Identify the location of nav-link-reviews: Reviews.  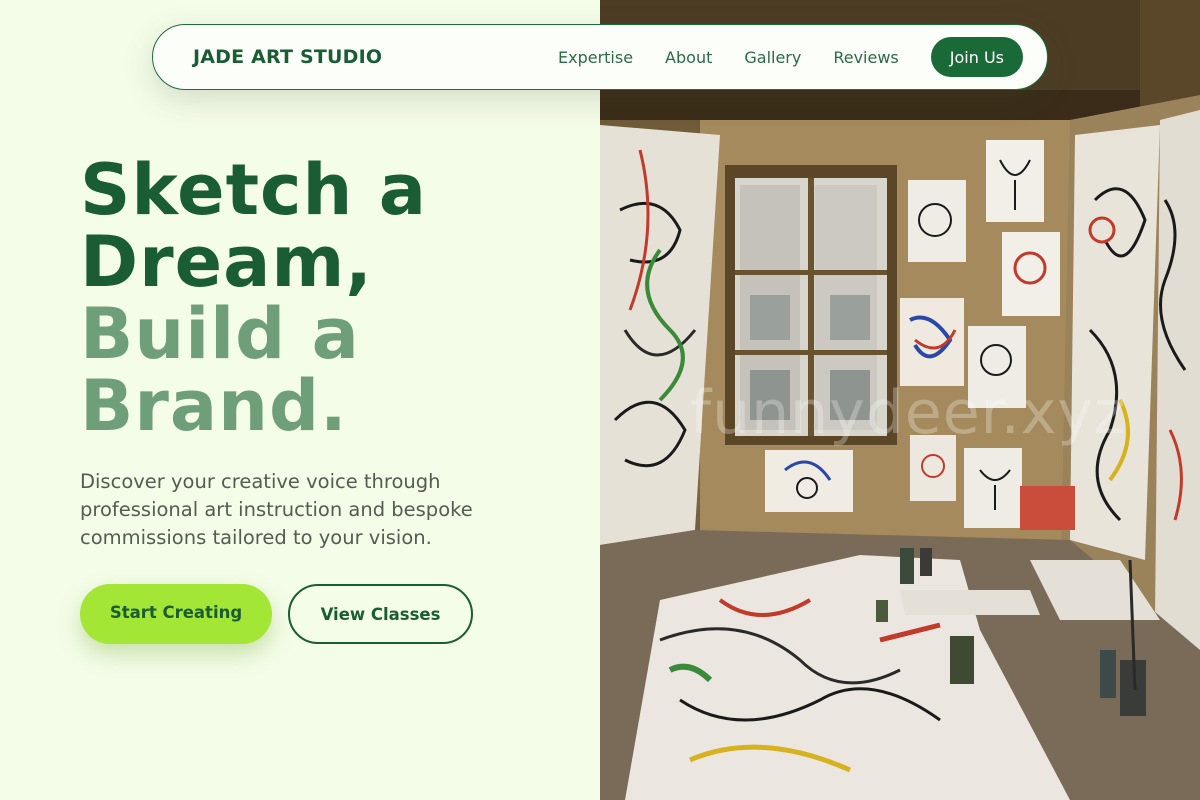
(865, 57).